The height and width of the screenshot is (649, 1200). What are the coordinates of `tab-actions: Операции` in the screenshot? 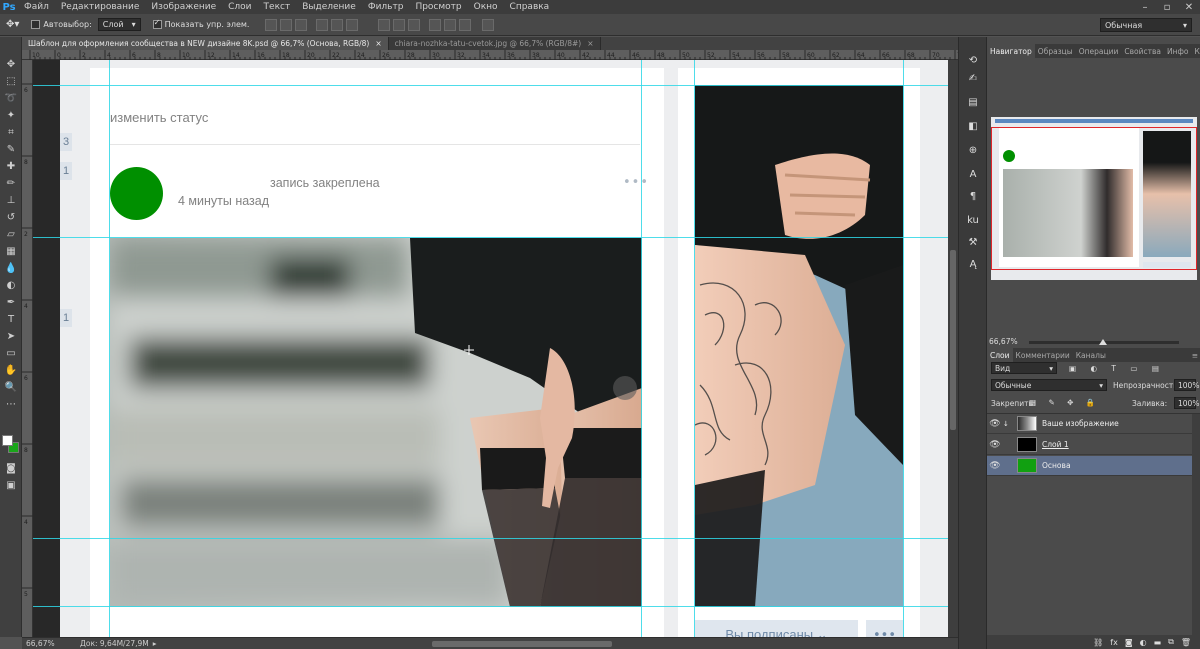 It's located at (1099, 51).